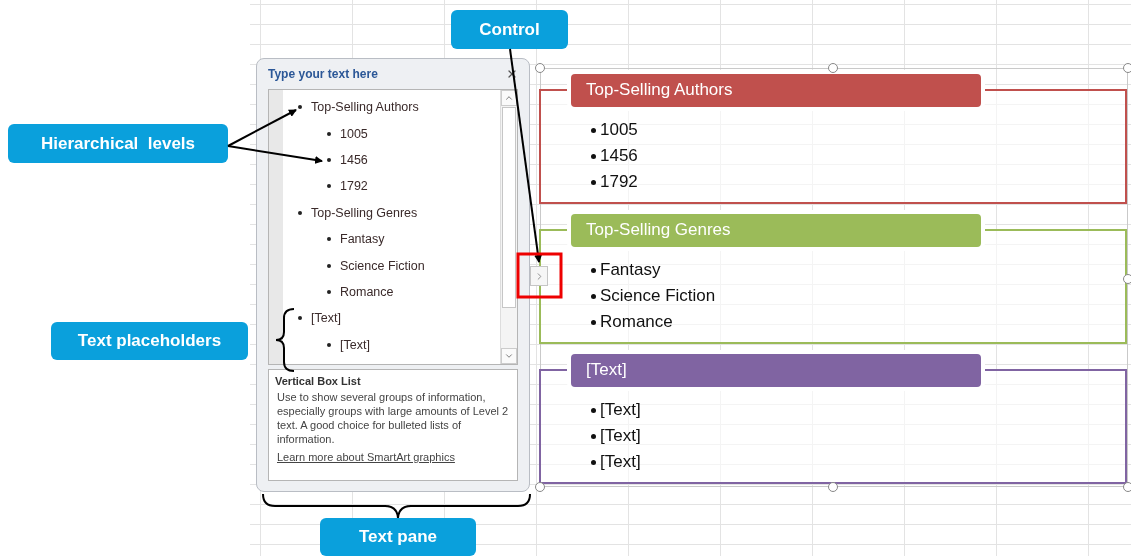 This screenshot has width=1131, height=556. Describe the element at coordinates (365, 107) in the screenshot. I see `list-item: Top-Selling Authors` at that location.